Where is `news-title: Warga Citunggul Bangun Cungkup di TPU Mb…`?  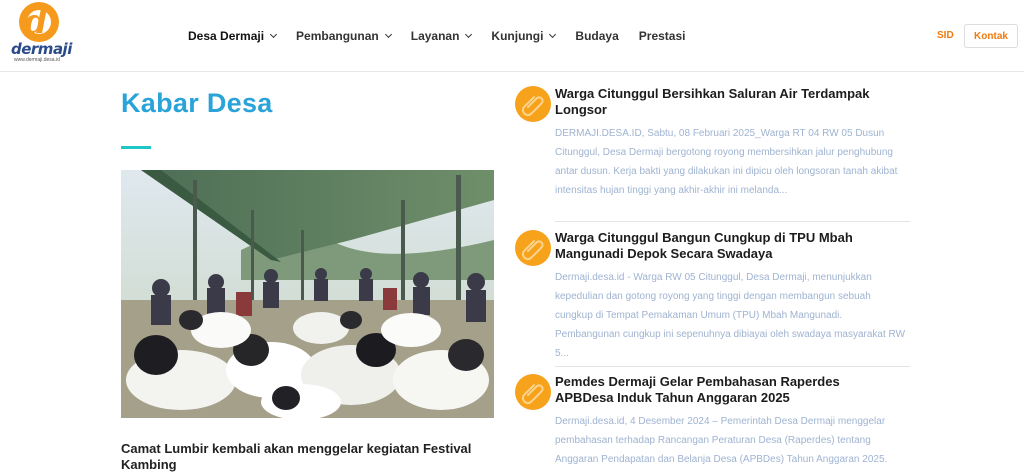 news-title: Warga Citunggul Bangun Cungkup di TPU Mb… is located at coordinates (725, 246).